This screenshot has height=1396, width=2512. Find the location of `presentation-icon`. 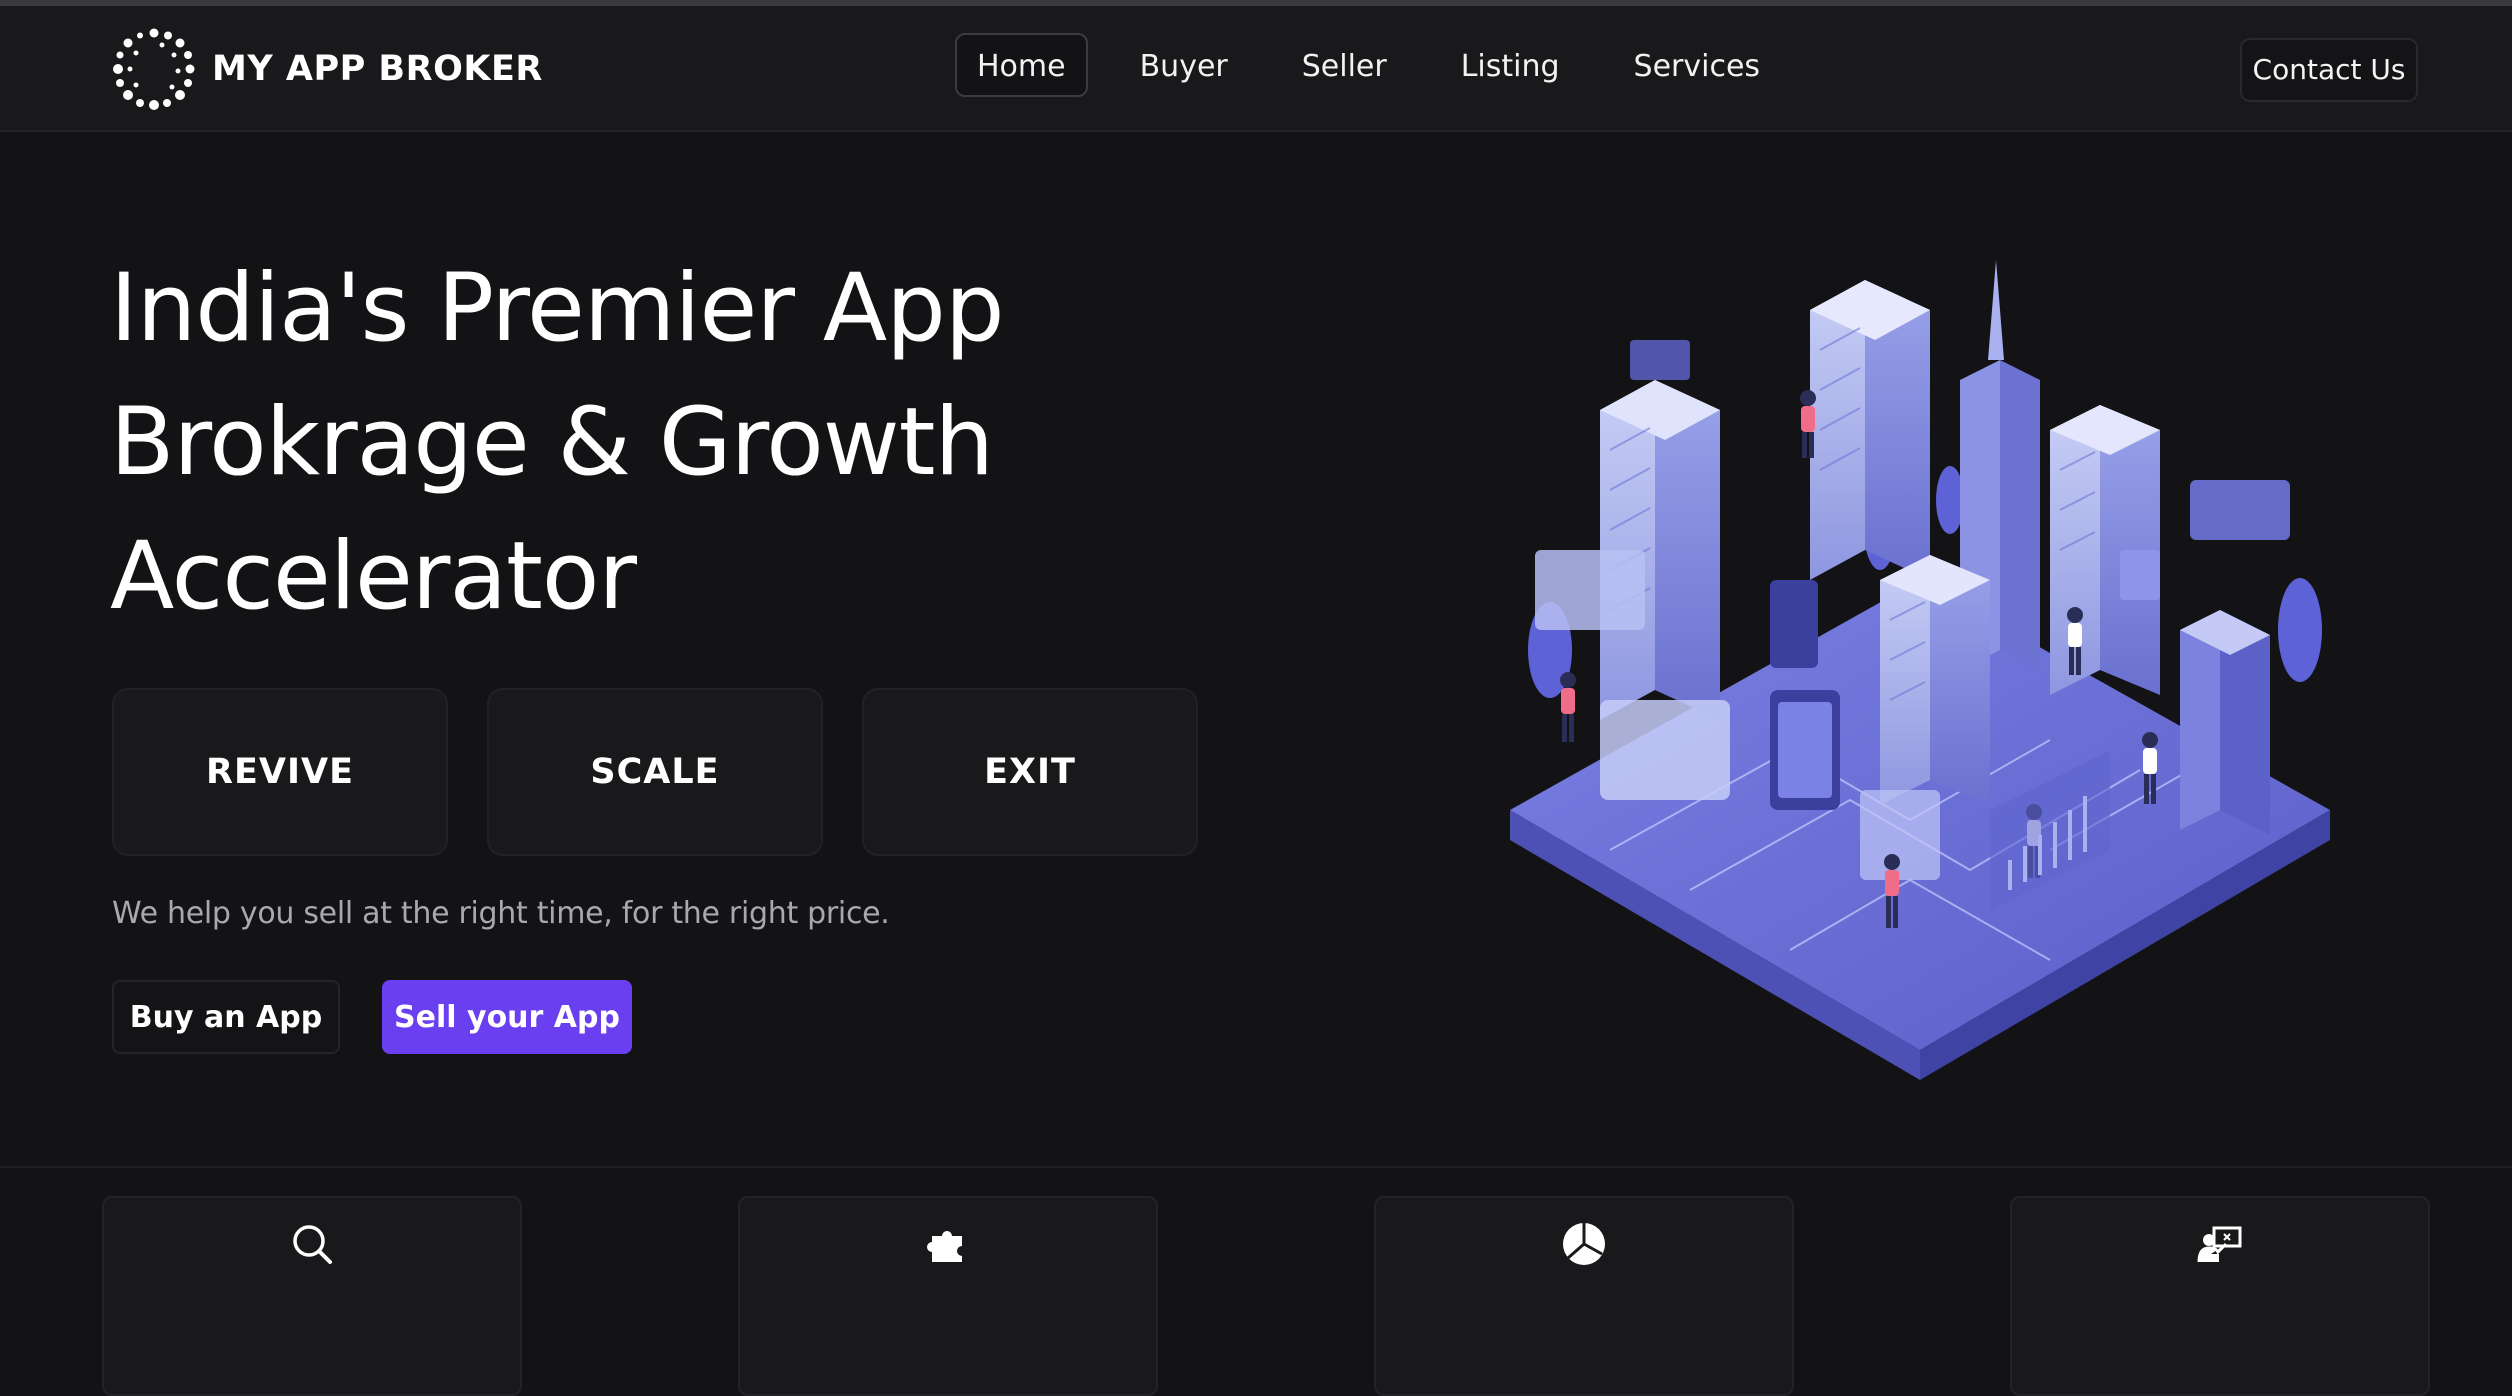

presentation-icon is located at coordinates (2219, 1244).